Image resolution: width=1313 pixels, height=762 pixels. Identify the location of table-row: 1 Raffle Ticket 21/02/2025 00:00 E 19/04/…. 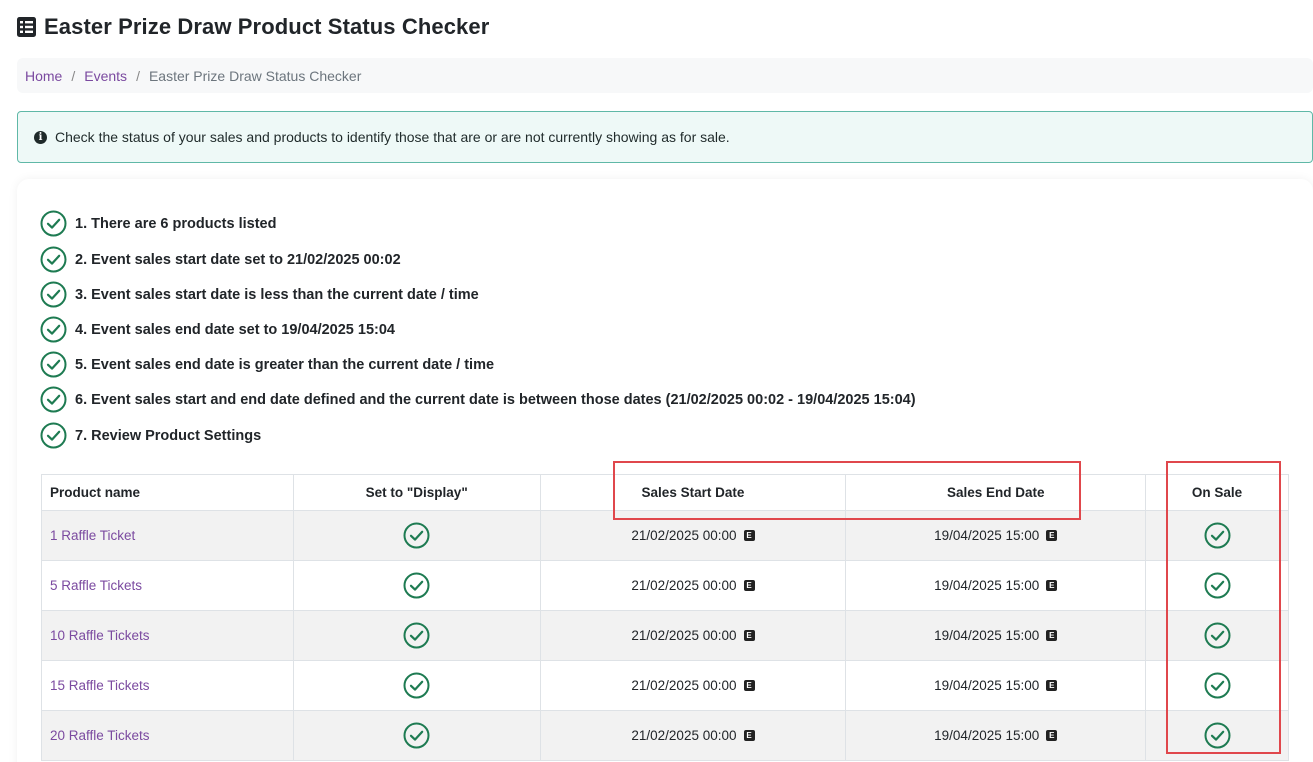
(665, 535).